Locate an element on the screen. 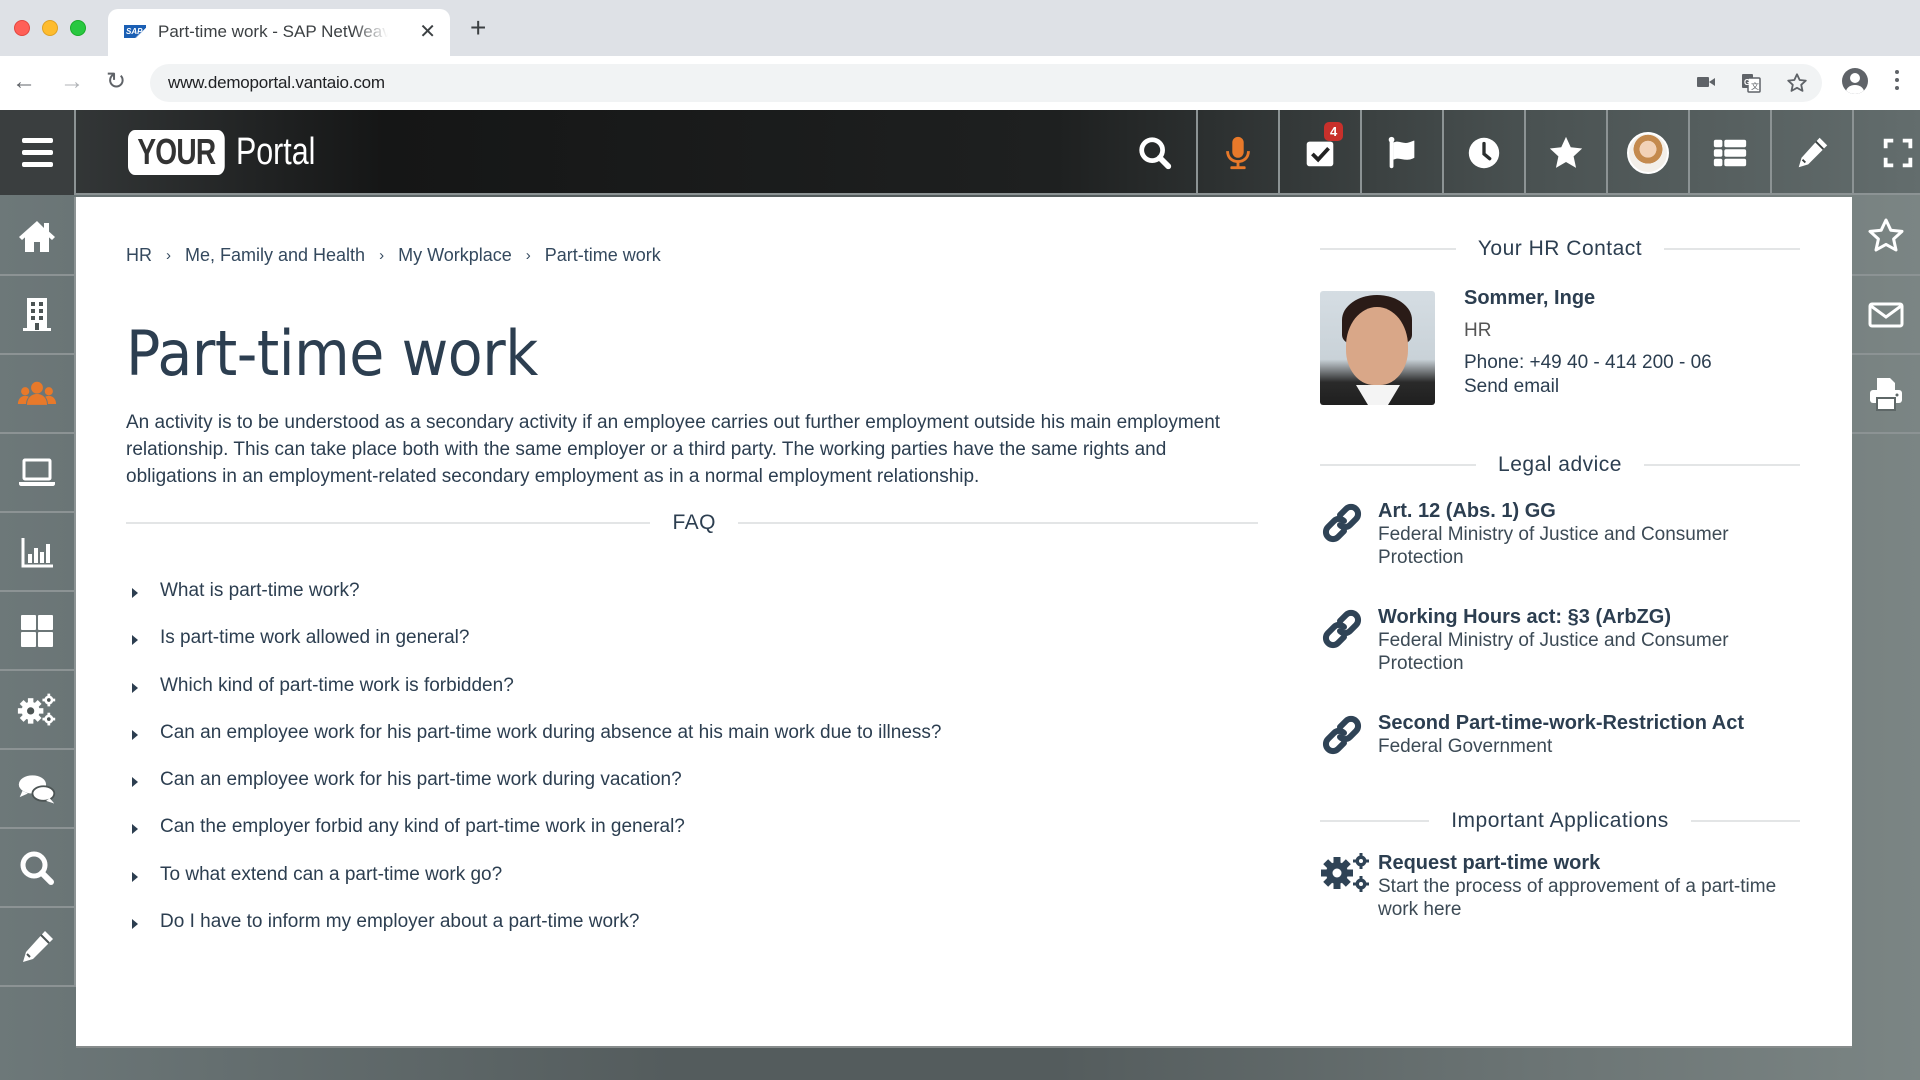  print-button is located at coordinates (1886, 394).